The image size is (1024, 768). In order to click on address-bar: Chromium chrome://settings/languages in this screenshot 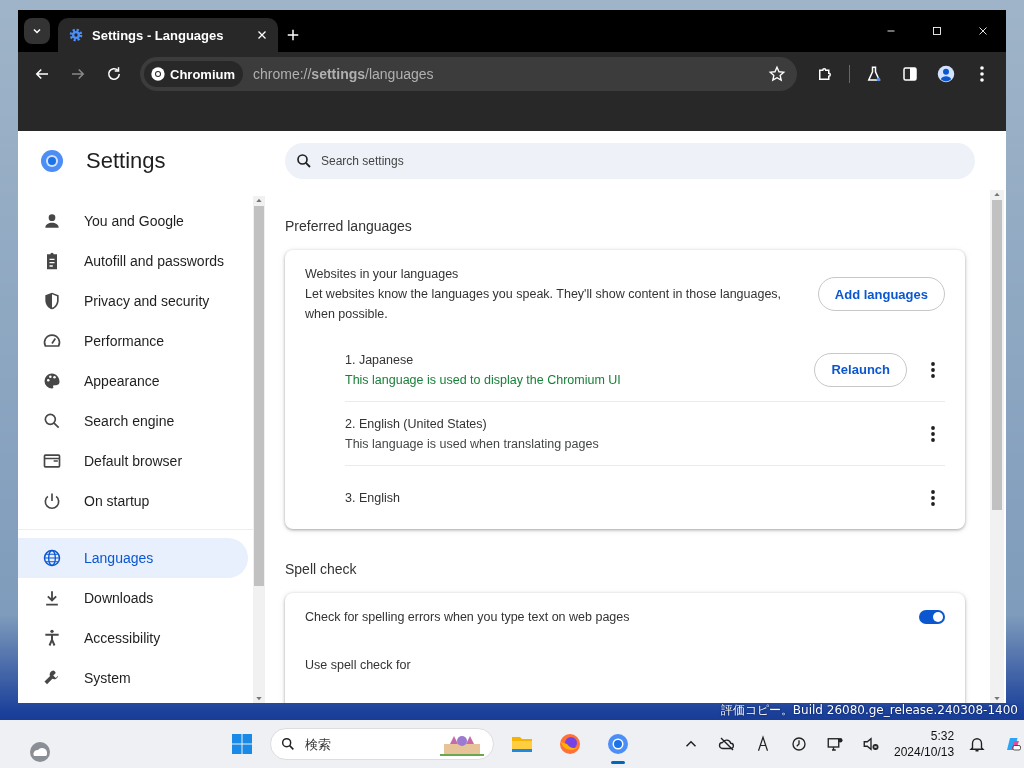, I will do `click(468, 74)`.